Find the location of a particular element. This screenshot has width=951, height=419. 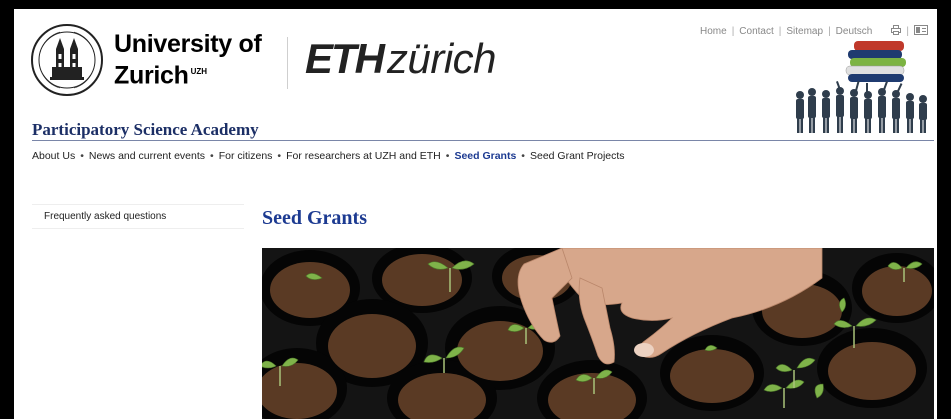

fingernail is located at coordinates (644, 350).